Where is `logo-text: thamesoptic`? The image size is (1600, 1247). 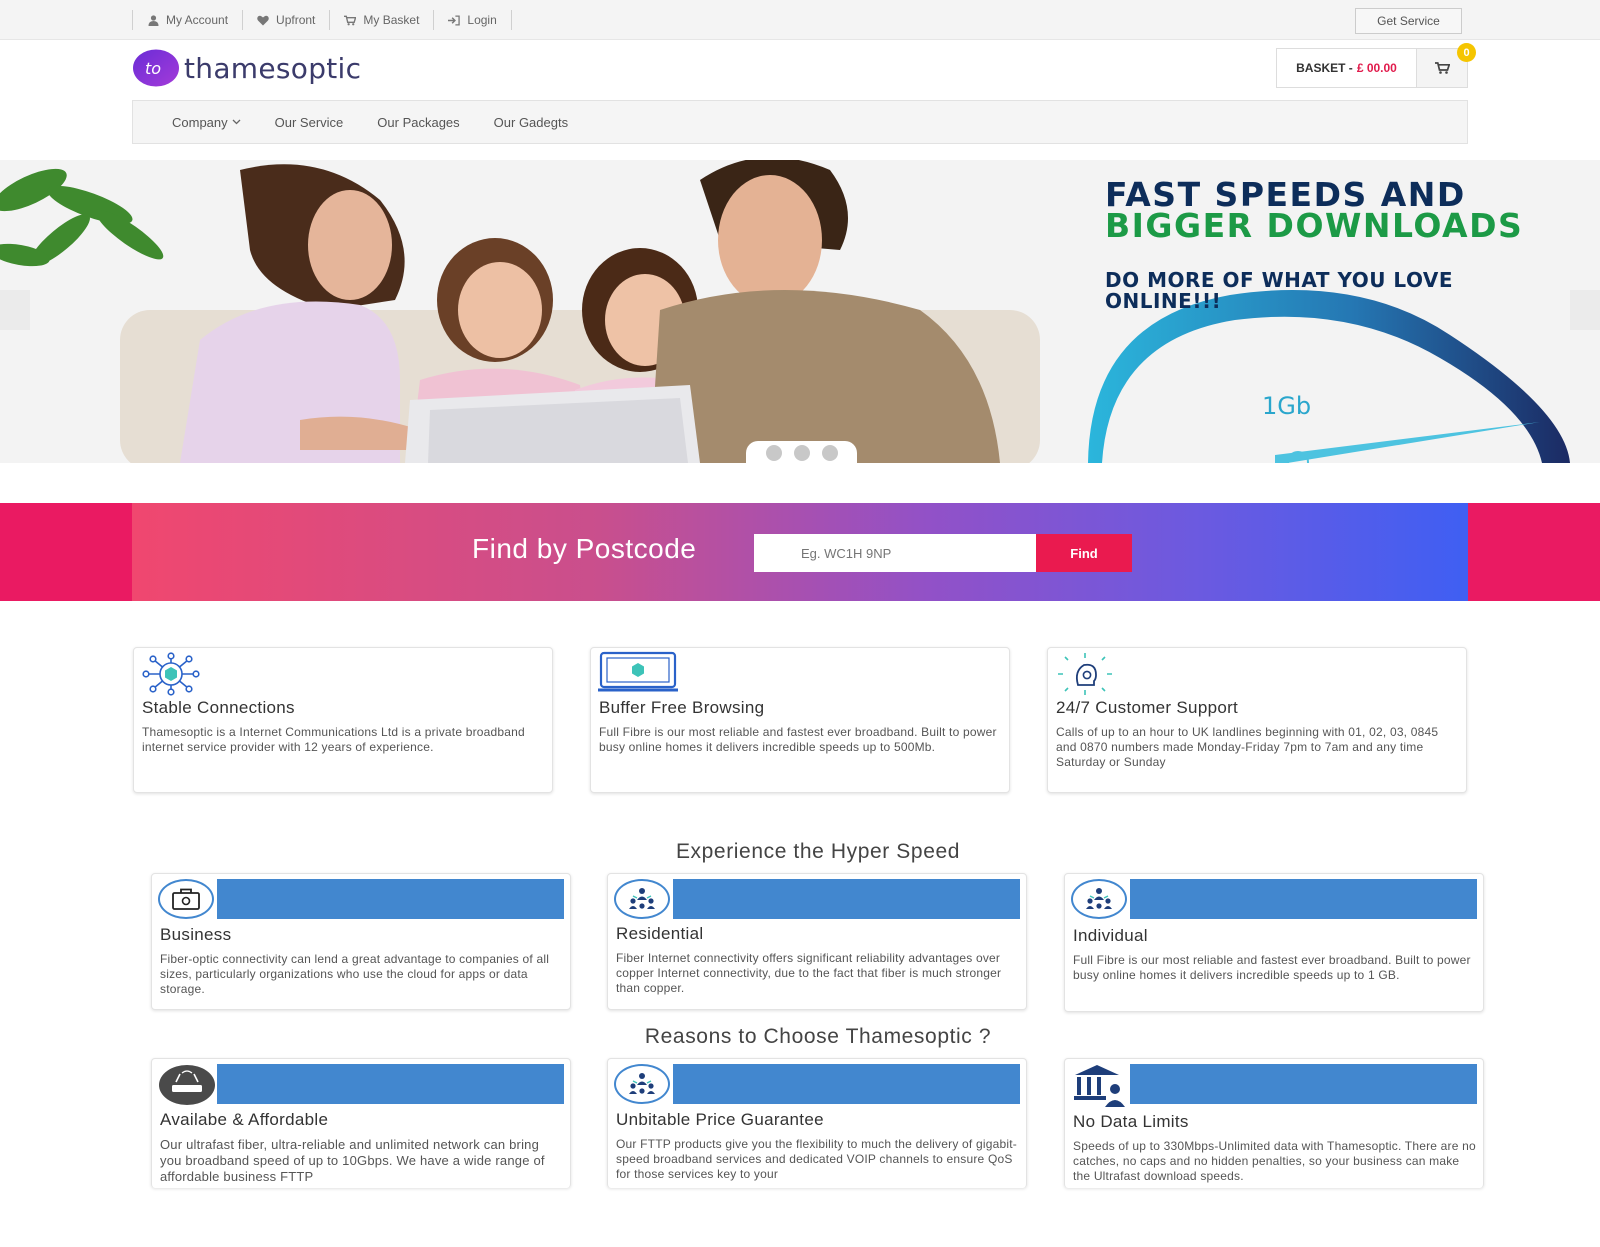
logo-text: thamesoptic is located at coordinates (273, 68).